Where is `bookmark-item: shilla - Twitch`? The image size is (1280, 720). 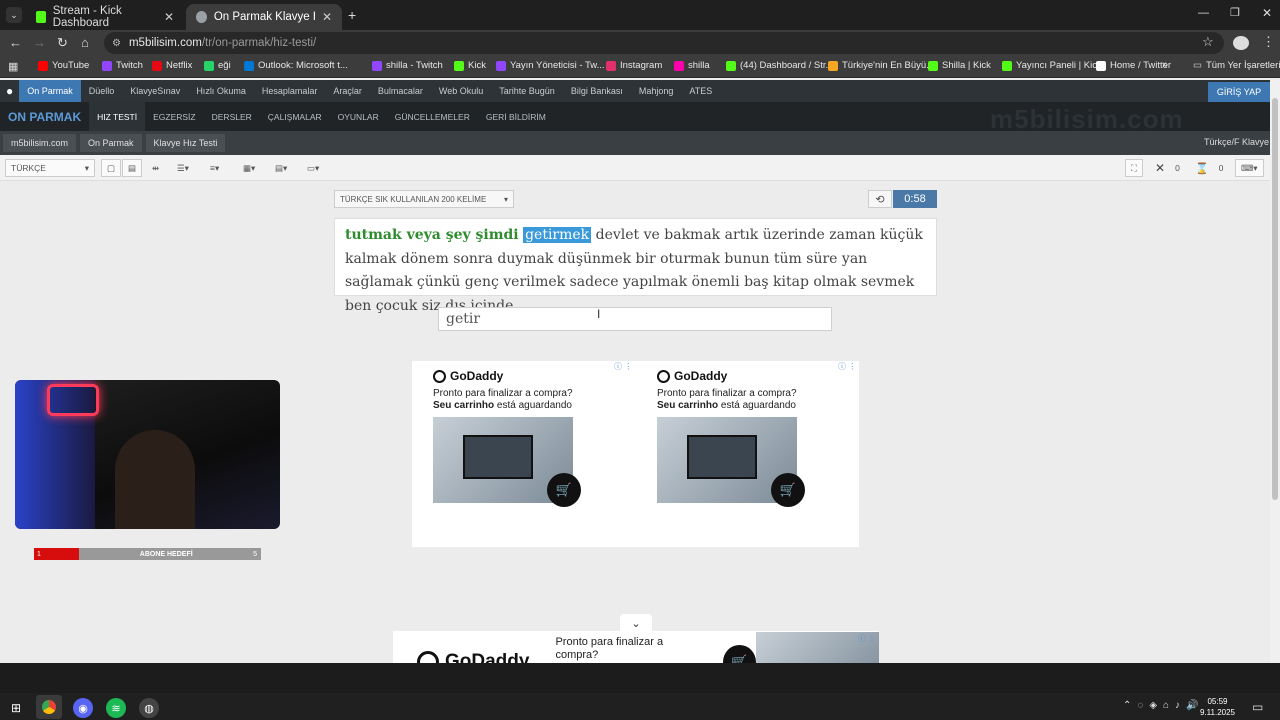
bookmark-item: shilla - Twitch is located at coordinates (407, 65).